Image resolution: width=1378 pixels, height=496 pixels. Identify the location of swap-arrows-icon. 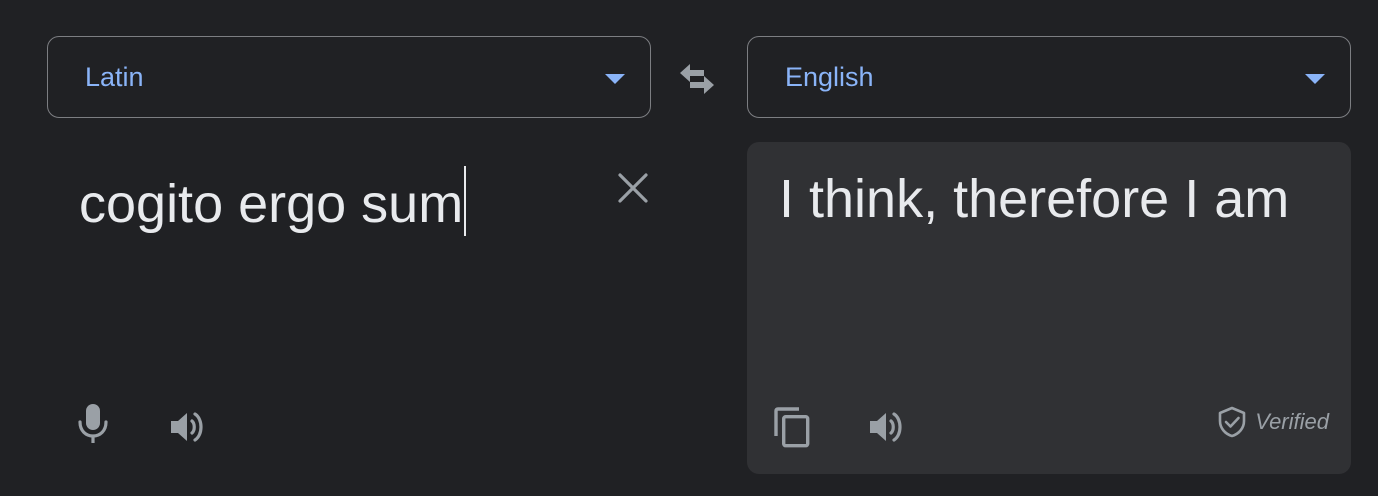
(697, 79).